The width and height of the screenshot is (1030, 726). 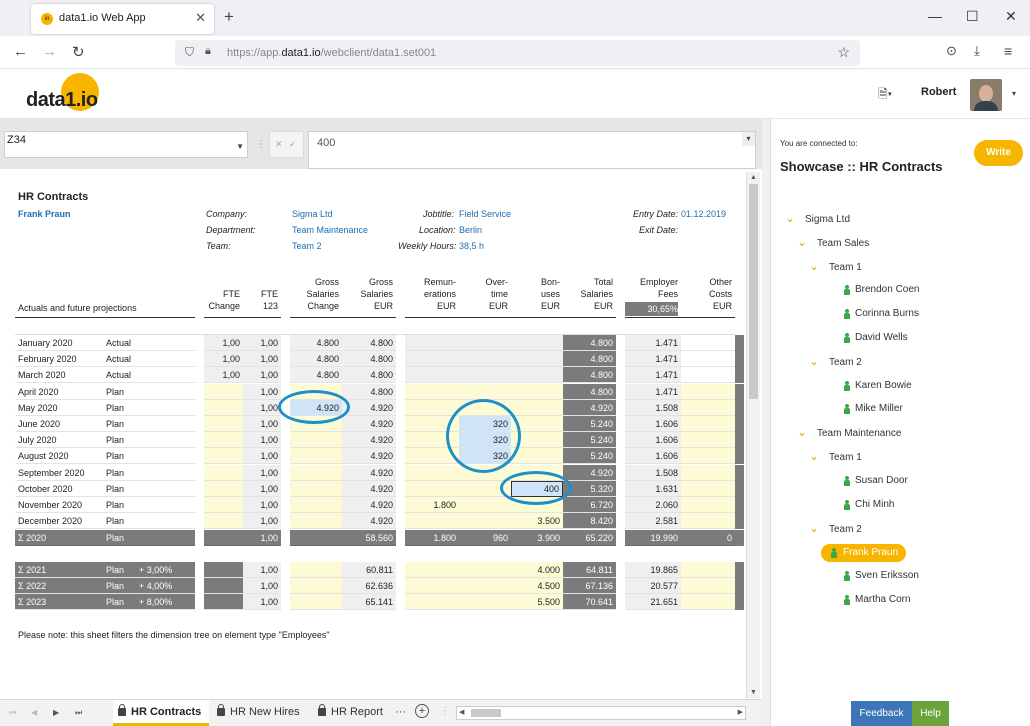 What do you see at coordinates (537, 570) in the screenshot?
I see `cell-bon: 4.000` at bounding box center [537, 570].